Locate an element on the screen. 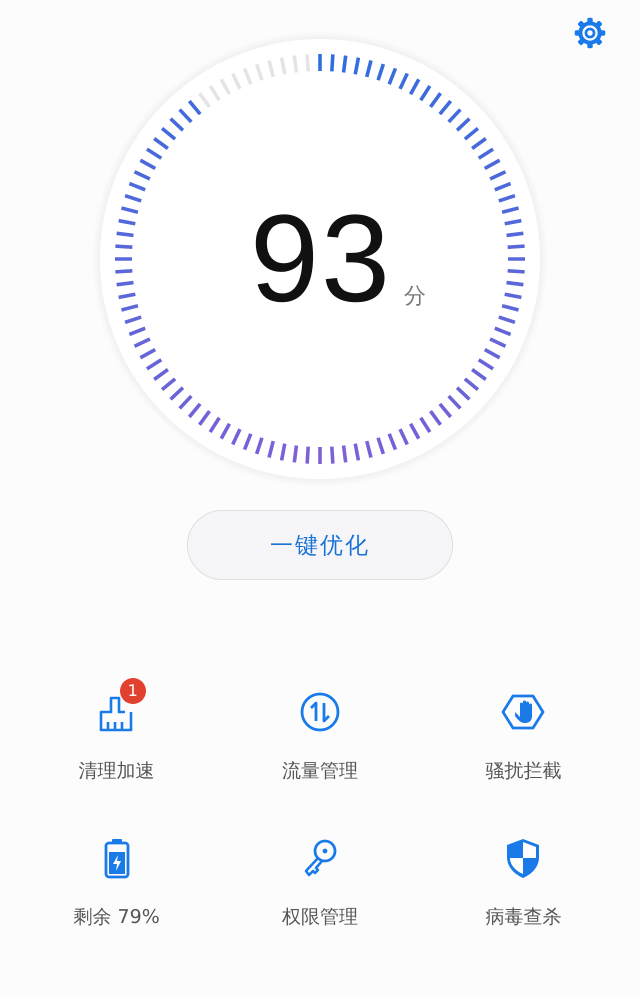 This screenshot has height=996, width=640. settings-icon is located at coordinates (590, 33).